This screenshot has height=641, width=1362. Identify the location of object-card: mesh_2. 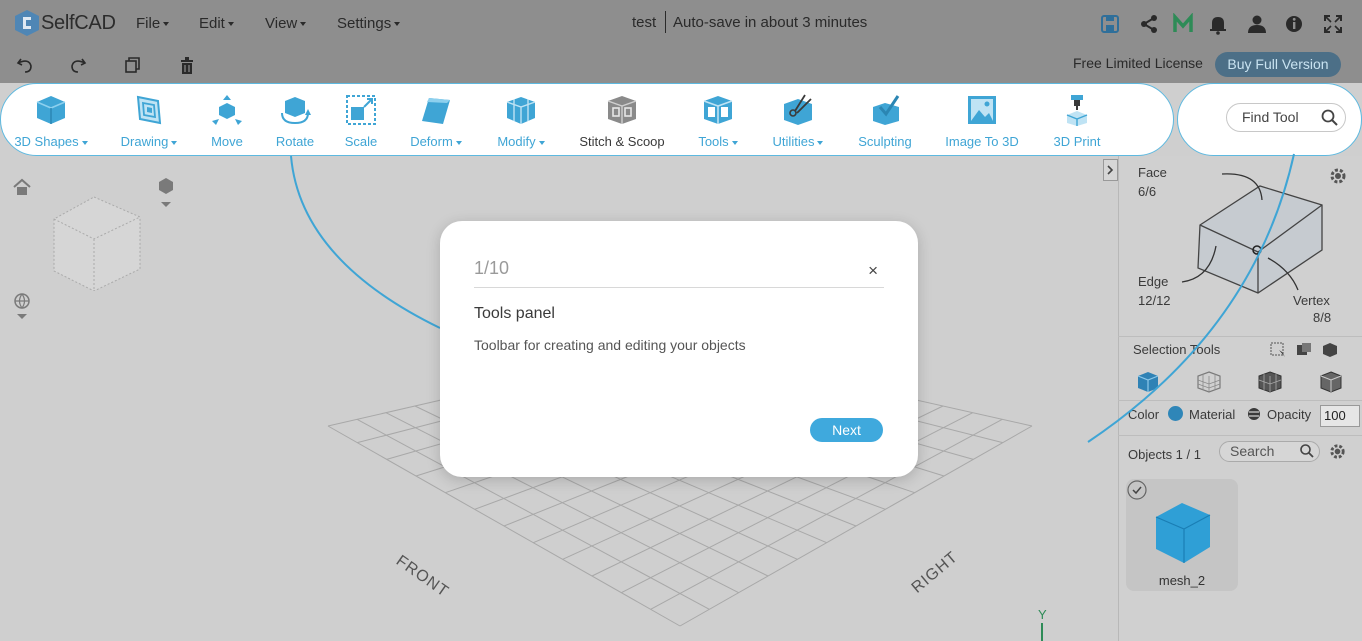
(1182, 535).